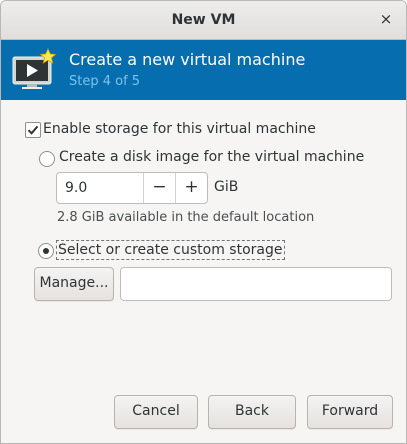 This screenshot has height=444, width=407. What do you see at coordinates (47, 159) in the screenshot?
I see `disk-image-radio` at bounding box center [47, 159].